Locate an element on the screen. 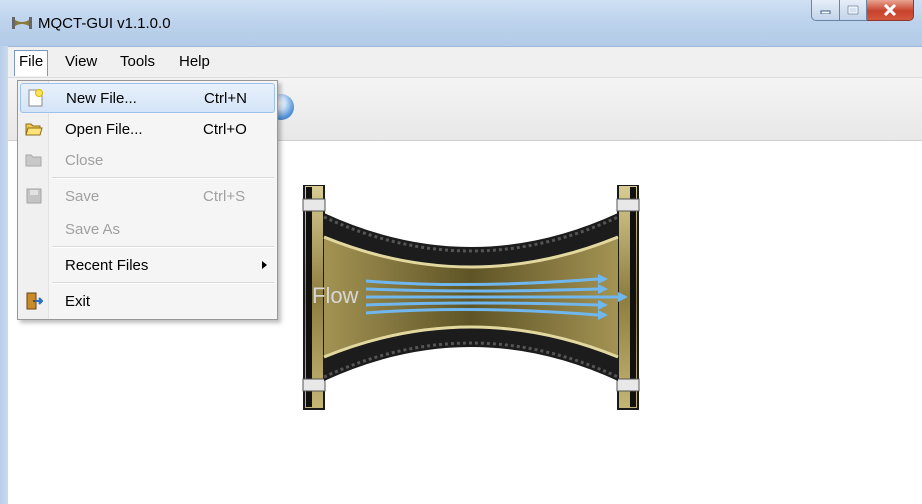 This screenshot has width=922, height=504. new-file-shortcut: Ctrl+N is located at coordinates (225, 98).